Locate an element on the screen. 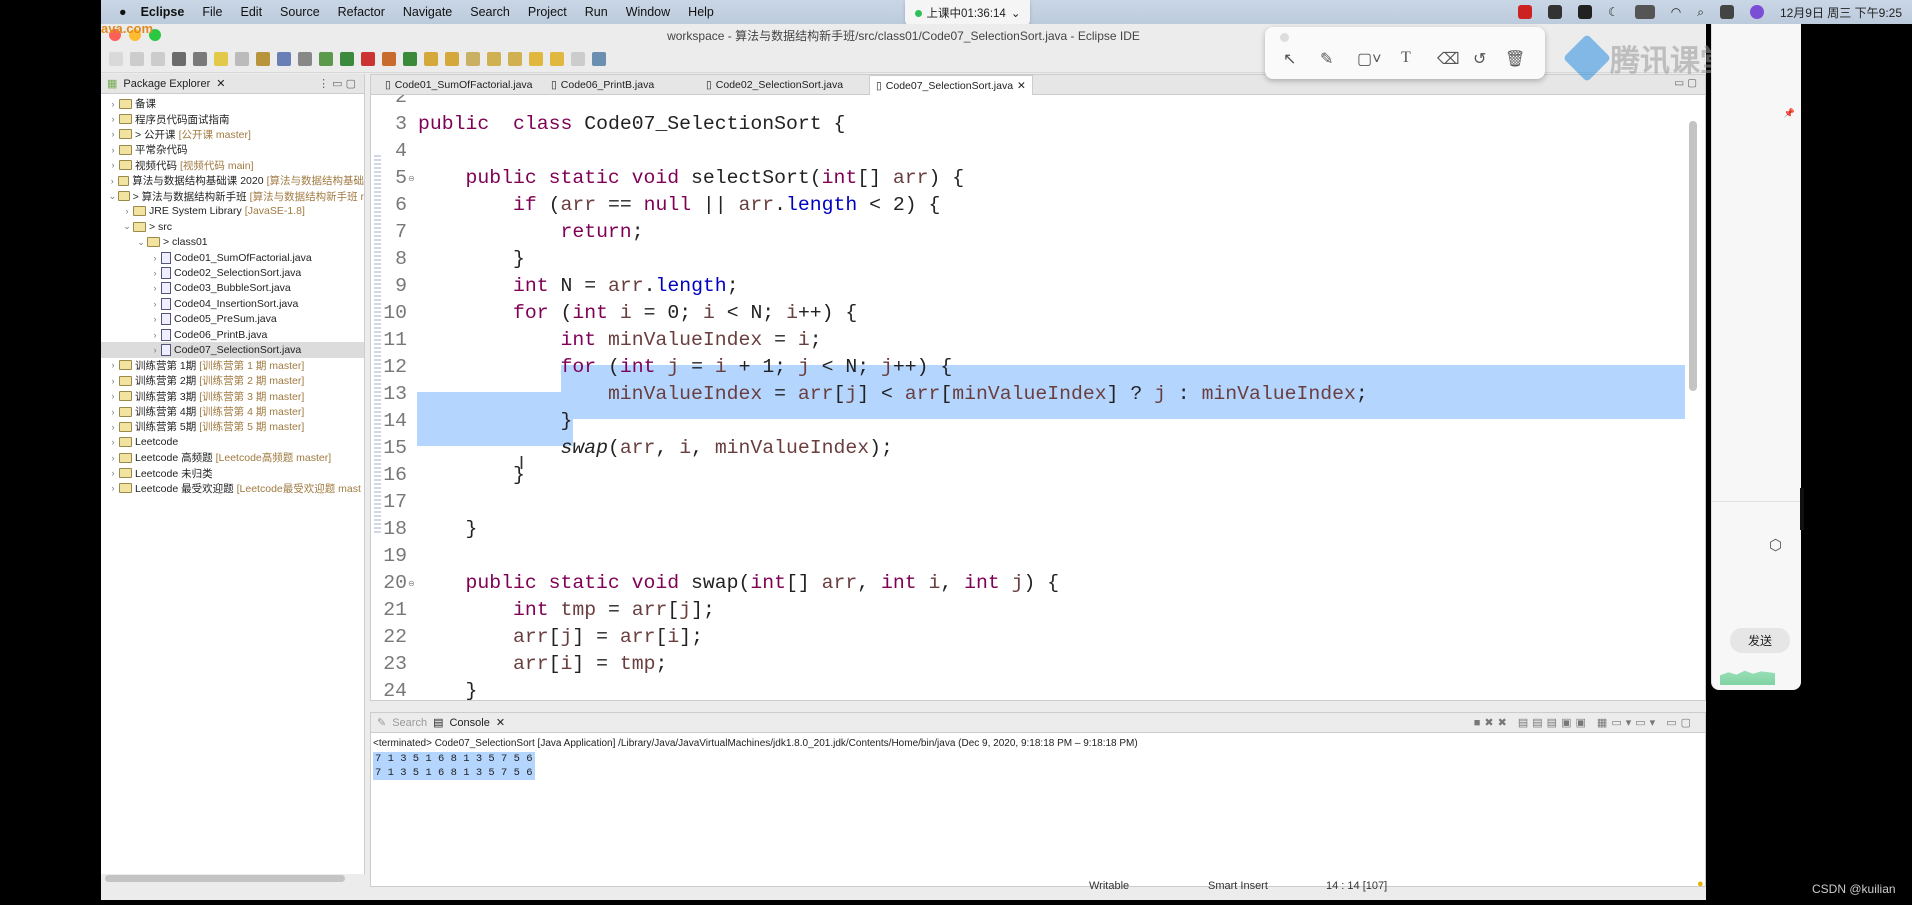 The height and width of the screenshot is (905, 1912). menu-run: Run is located at coordinates (596, 12).